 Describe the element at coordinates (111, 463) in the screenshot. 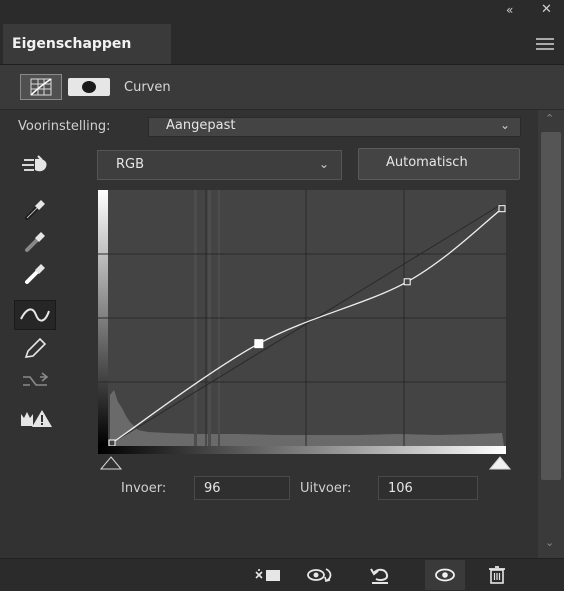

I see `black-point-slider` at that location.